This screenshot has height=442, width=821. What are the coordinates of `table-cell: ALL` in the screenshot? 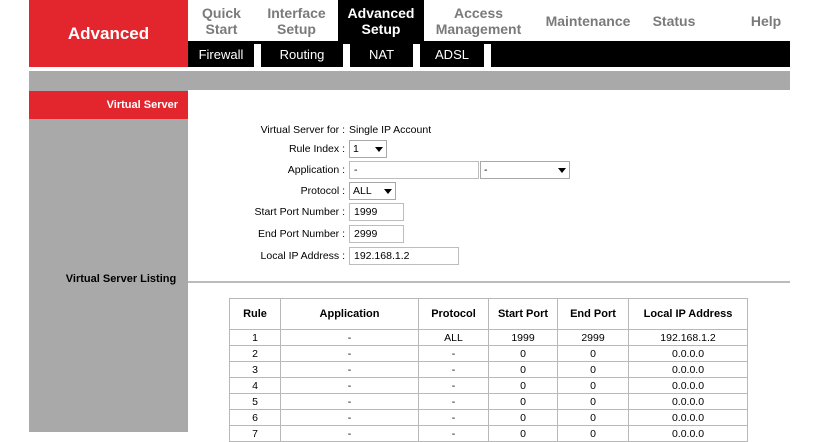 It's located at (453, 337).